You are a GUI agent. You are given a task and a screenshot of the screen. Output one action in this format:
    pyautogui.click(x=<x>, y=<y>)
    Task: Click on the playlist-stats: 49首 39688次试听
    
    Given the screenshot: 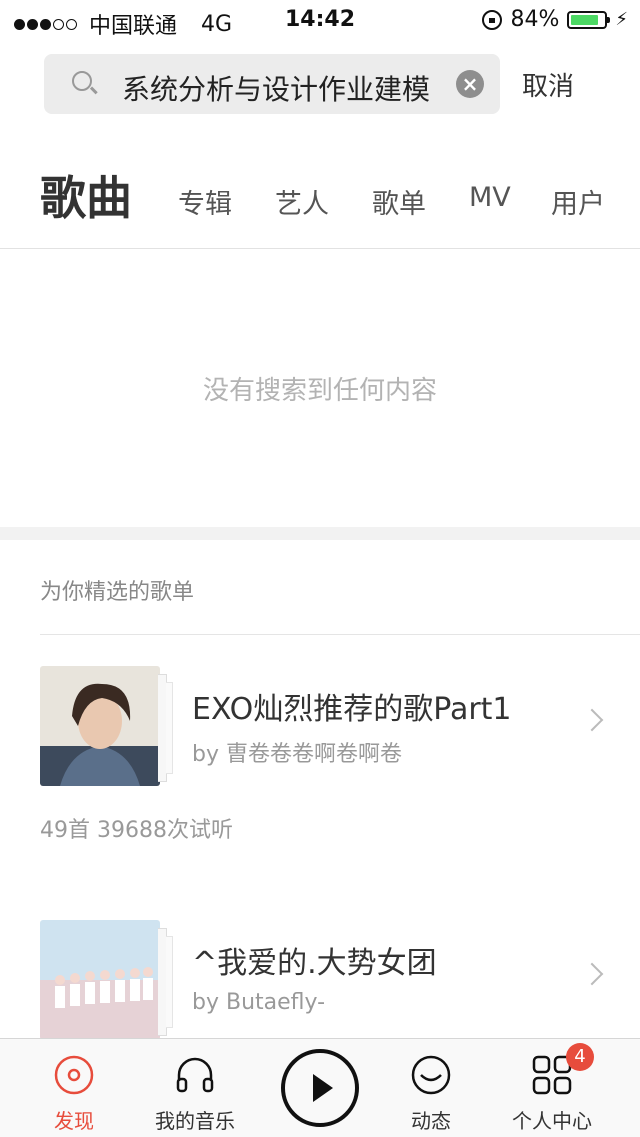 What is the action you would take?
    pyautogui.click(x=136, y=830)
    